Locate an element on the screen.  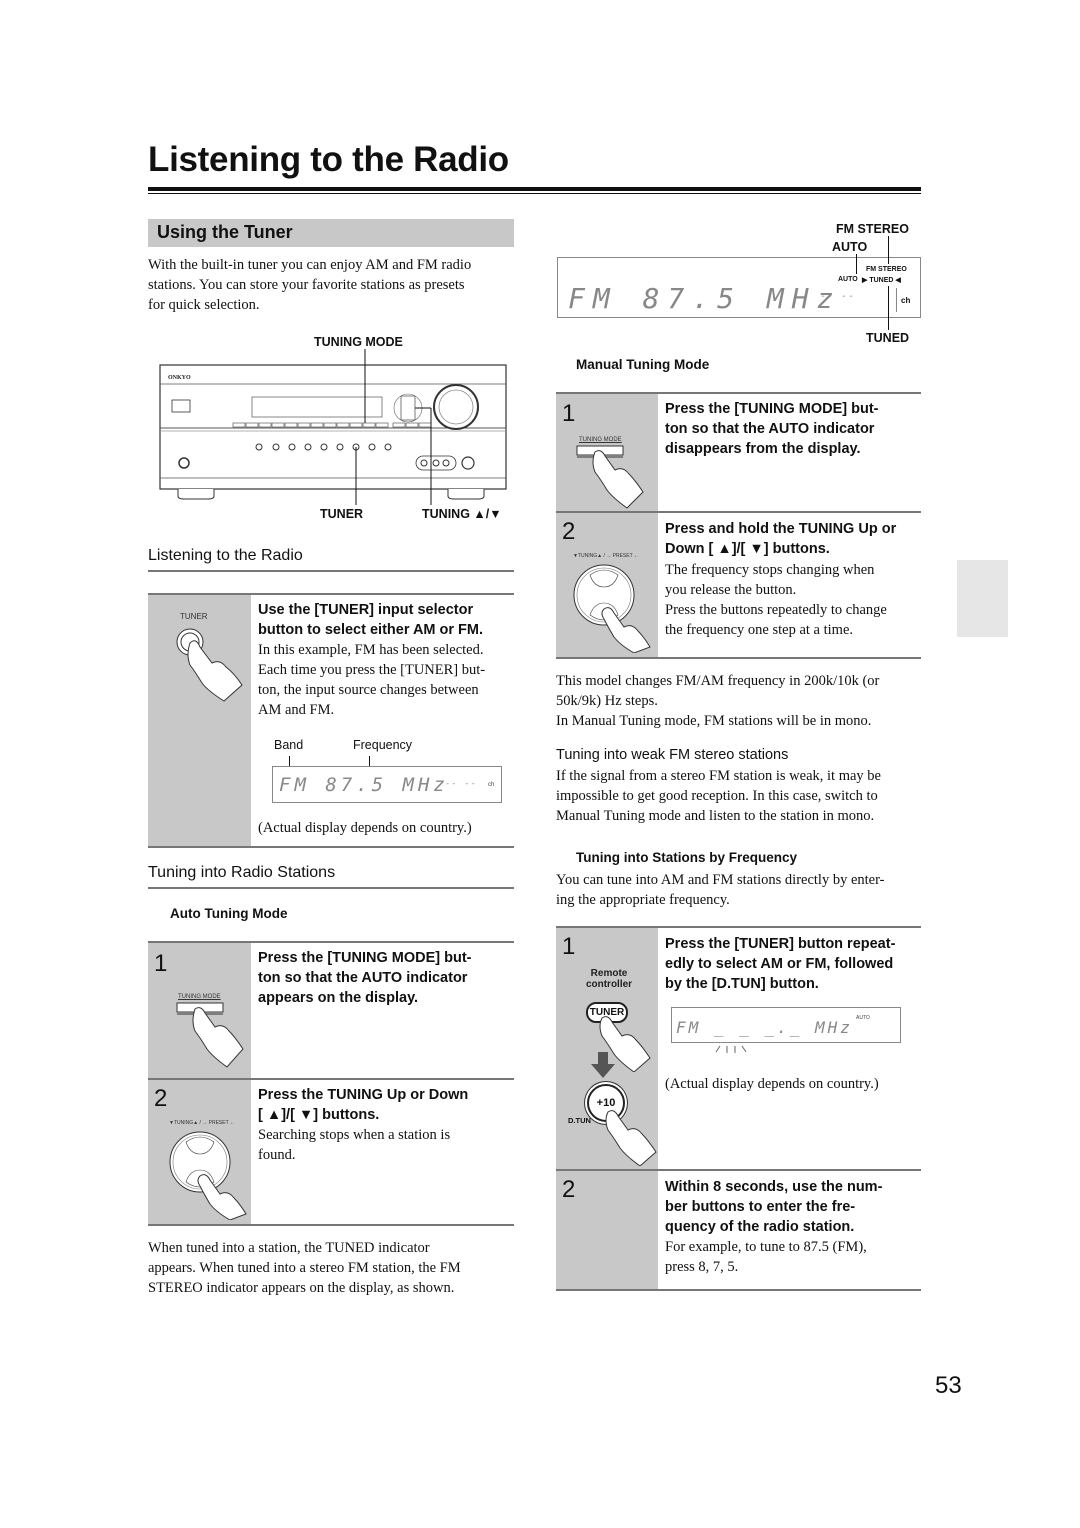
intro-line: for quick selection. is located at coordinates (204, 305).